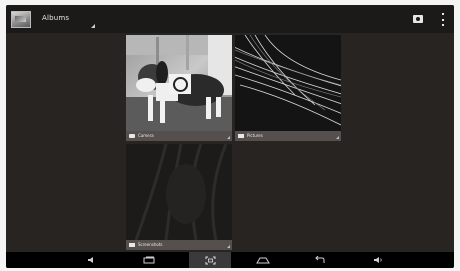 Image resolution: width=460 pixels, height=271 pixels. I want to click on camera-button, so click(417, 19).